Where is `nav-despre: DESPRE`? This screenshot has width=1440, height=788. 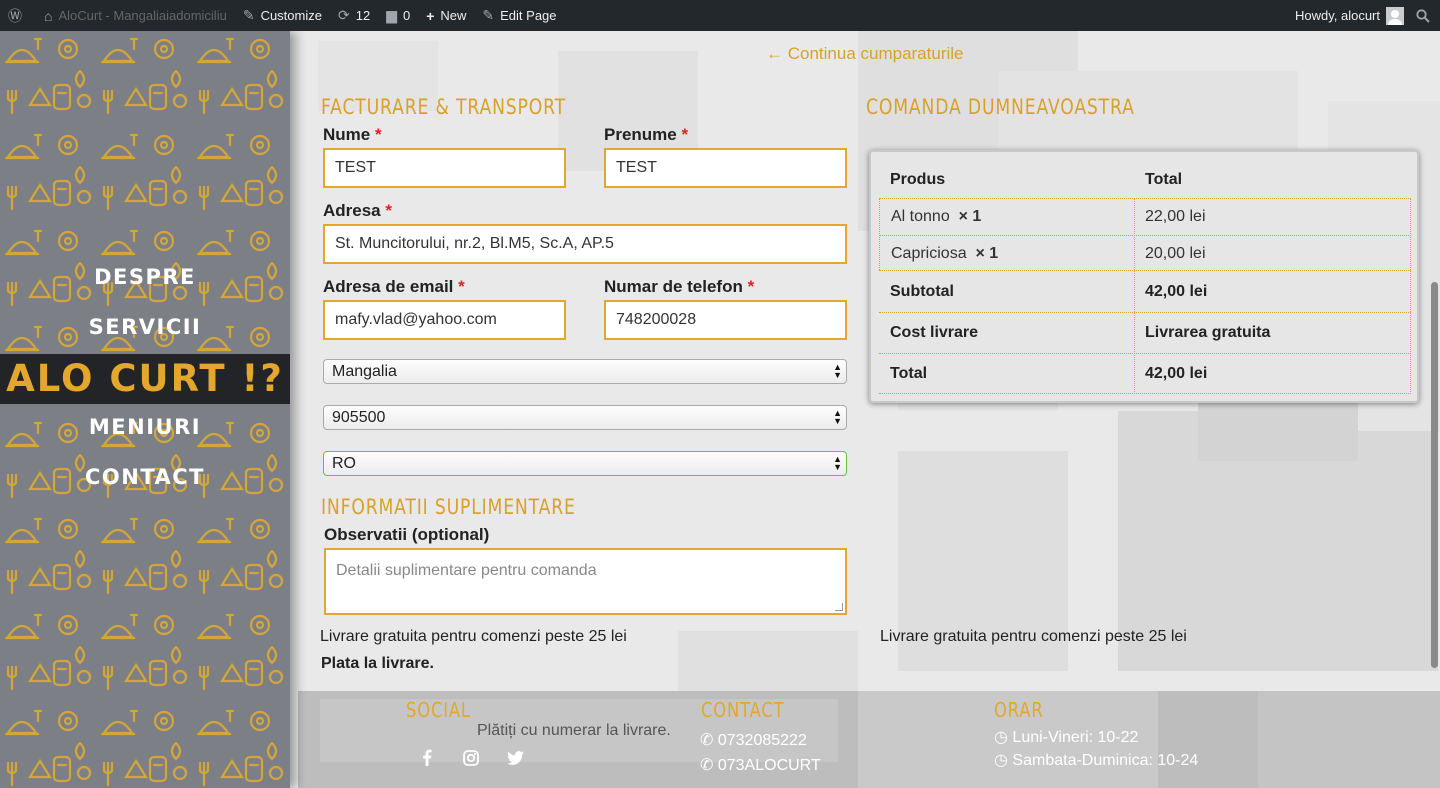 nav-despre: DESPRE is located at coordinates (145, 277).